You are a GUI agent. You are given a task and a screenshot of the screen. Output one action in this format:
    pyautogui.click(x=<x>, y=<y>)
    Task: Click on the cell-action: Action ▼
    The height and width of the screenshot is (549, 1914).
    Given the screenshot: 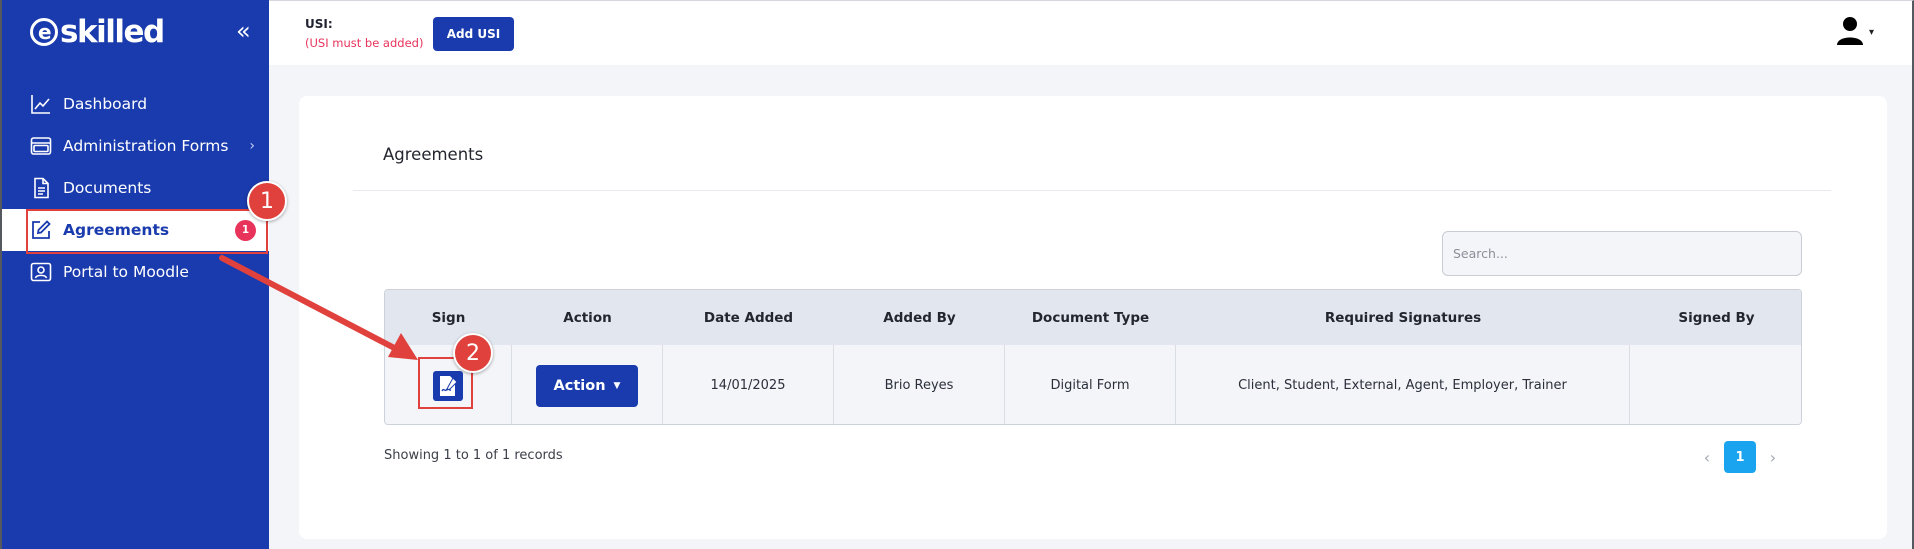 What is the action you would take?
    pyautogui.click(x=587, y=384)
    